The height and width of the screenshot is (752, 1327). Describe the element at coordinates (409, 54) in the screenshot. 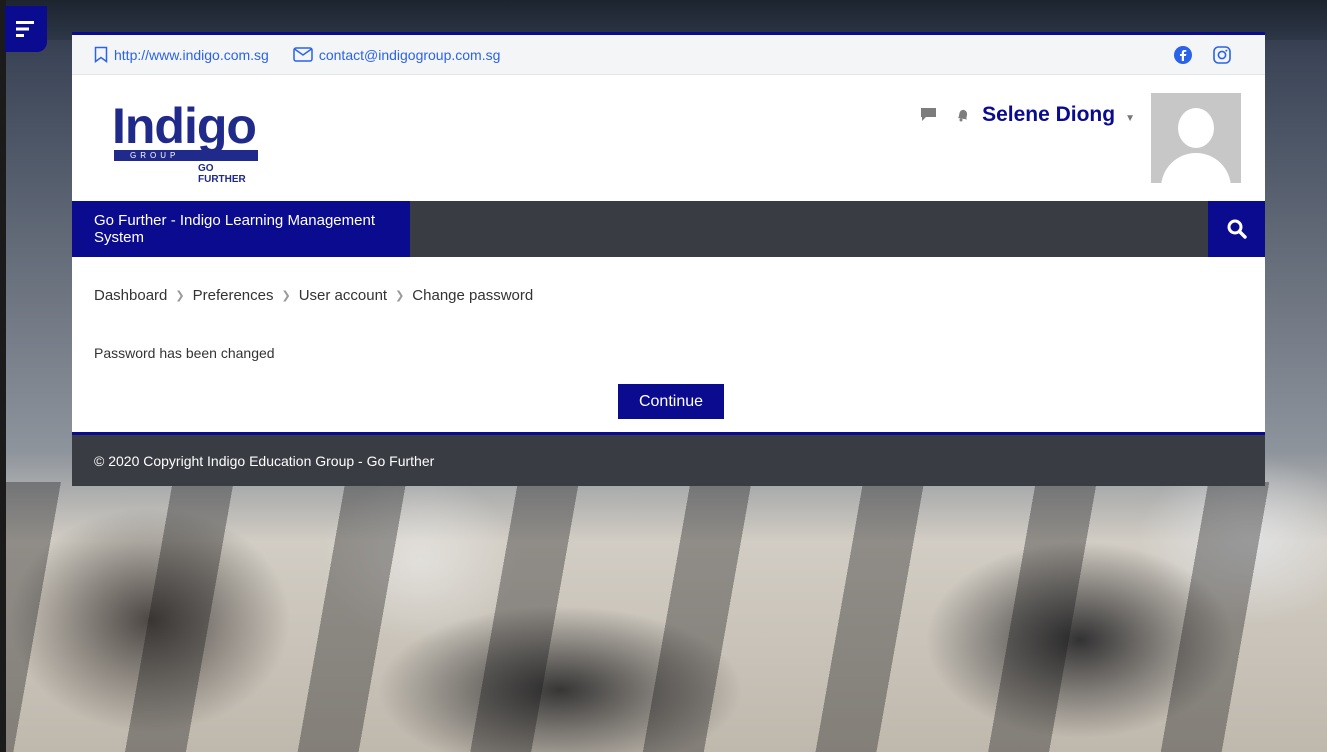

I see `email-link-text: contact@indigogroup.com.sg` at that location.